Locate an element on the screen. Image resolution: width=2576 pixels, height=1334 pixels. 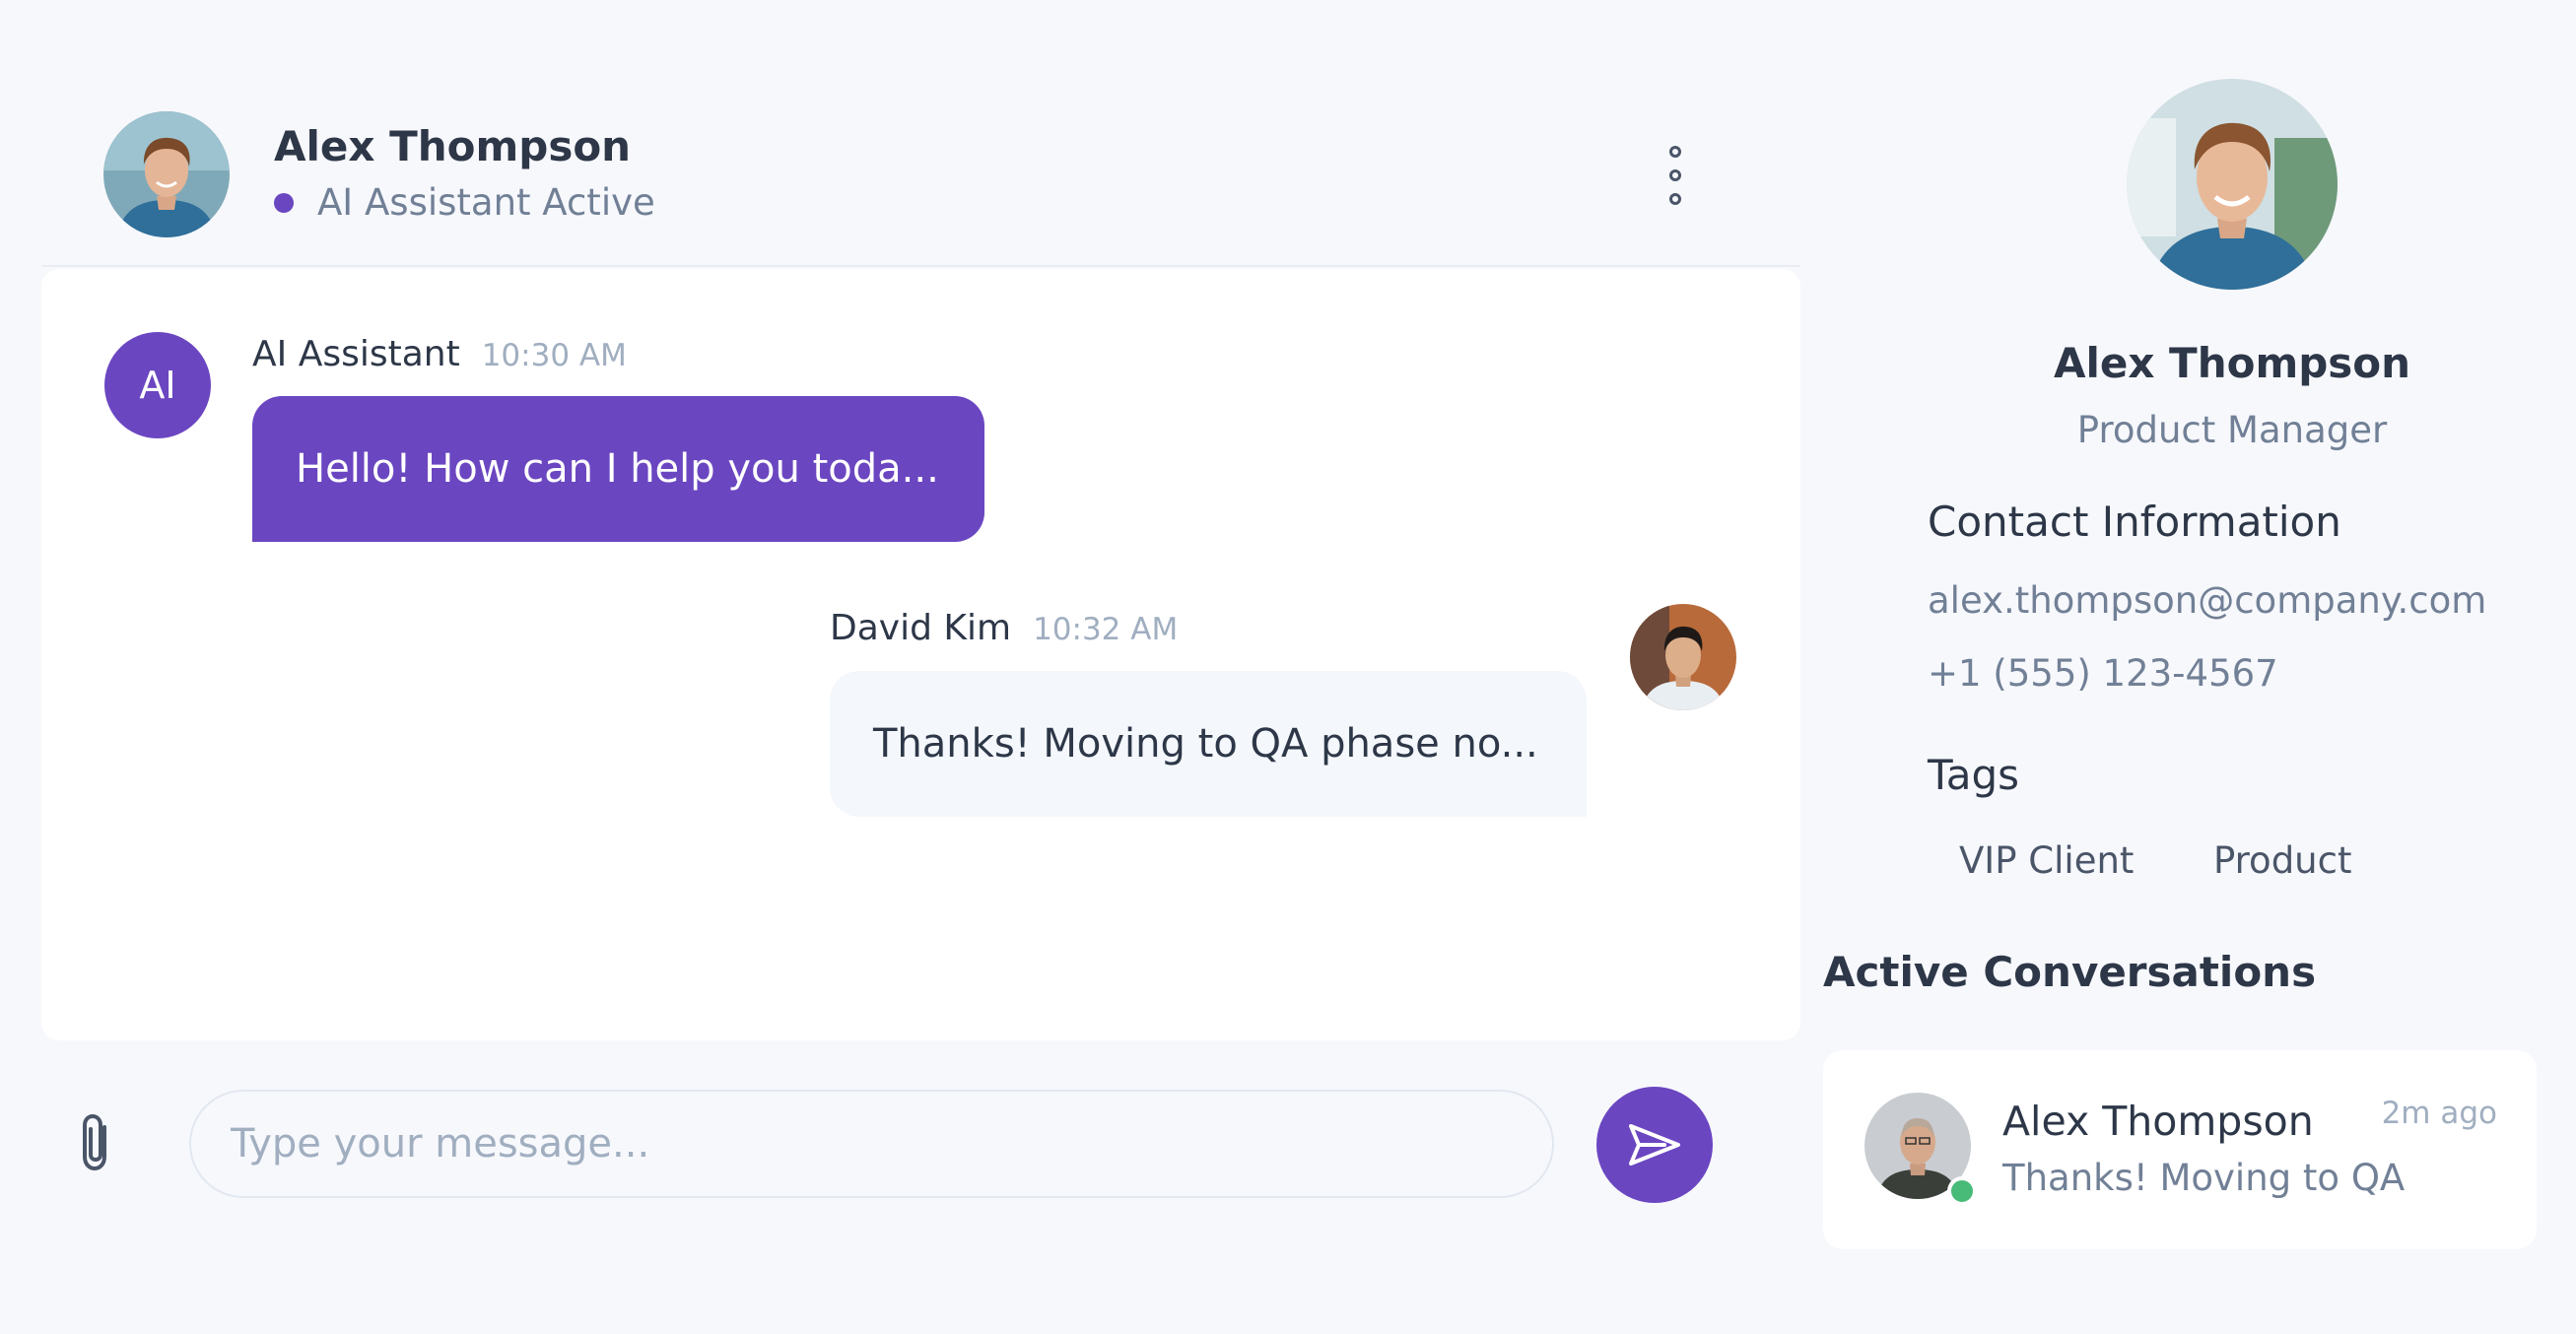
sender-avatar is located at coordinates (1683, 657).